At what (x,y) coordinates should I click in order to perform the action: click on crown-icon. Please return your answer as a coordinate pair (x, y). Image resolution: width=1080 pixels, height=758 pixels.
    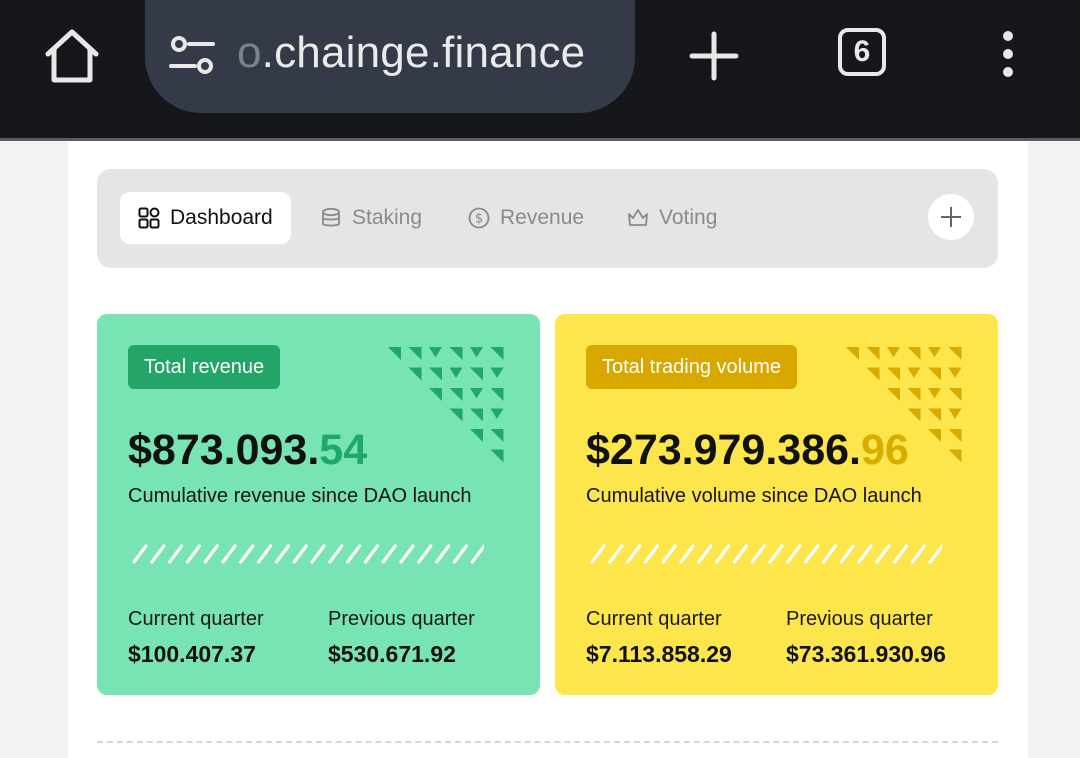
    Looking at the image, I should click on (638, 217).